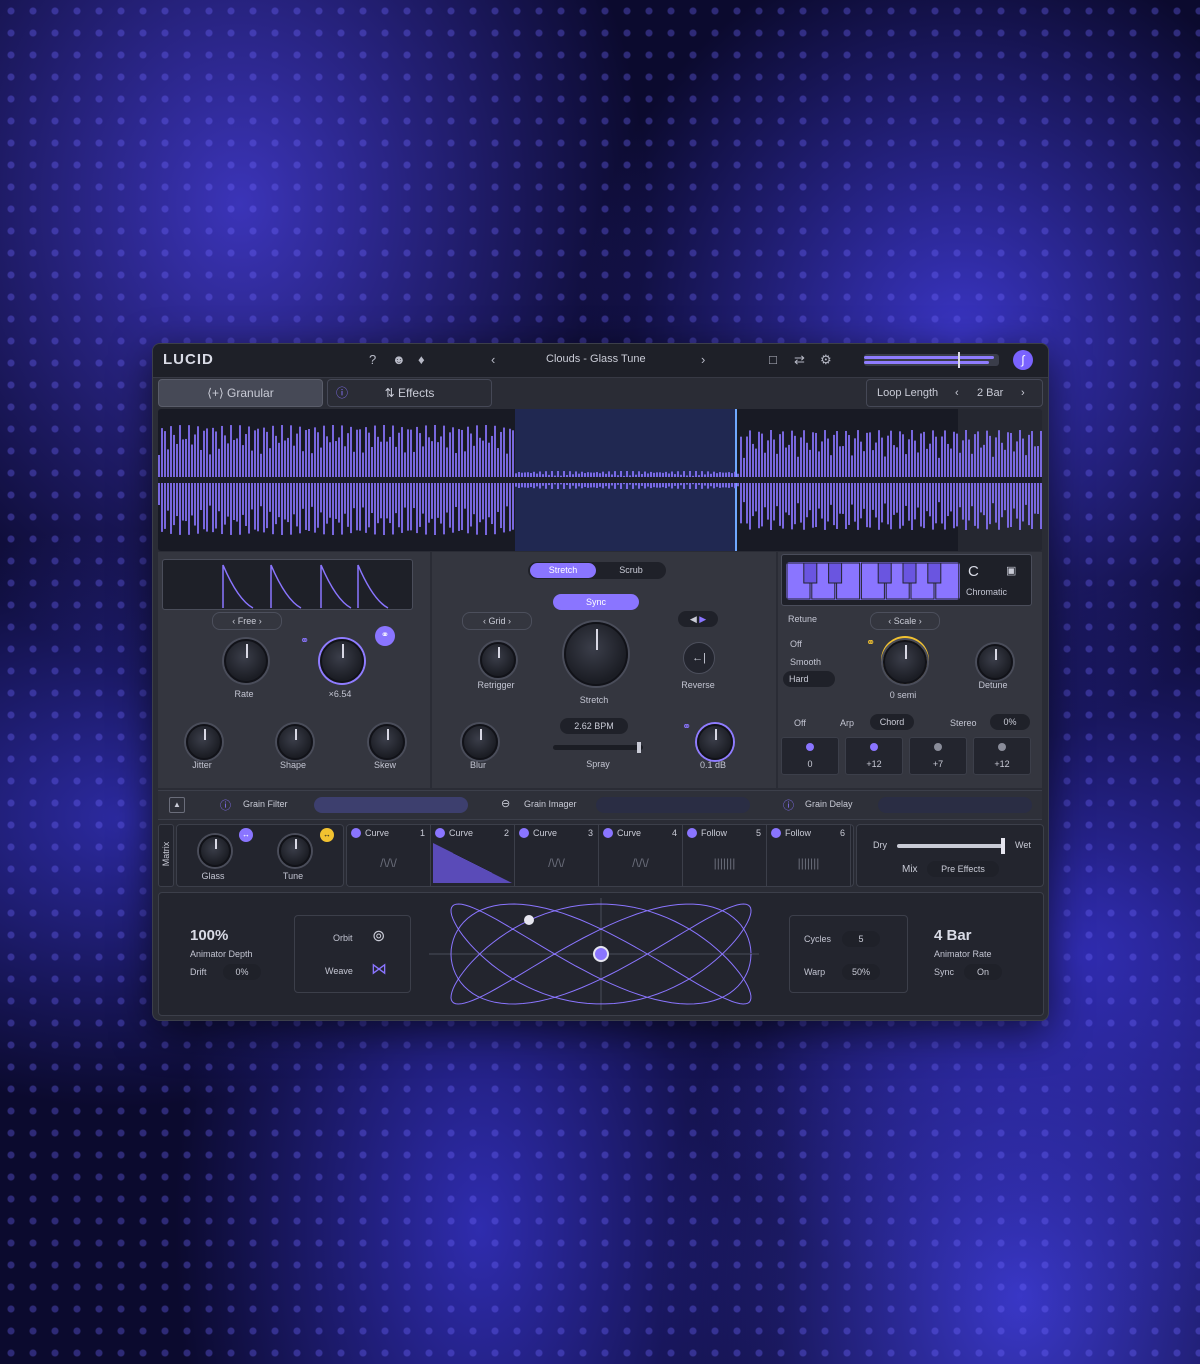 Image resolution: width=1200 pixels, height=1364 pixels. I want to click on stretch-scrub-toggle: Stretch Scrub, so click(597, 570).